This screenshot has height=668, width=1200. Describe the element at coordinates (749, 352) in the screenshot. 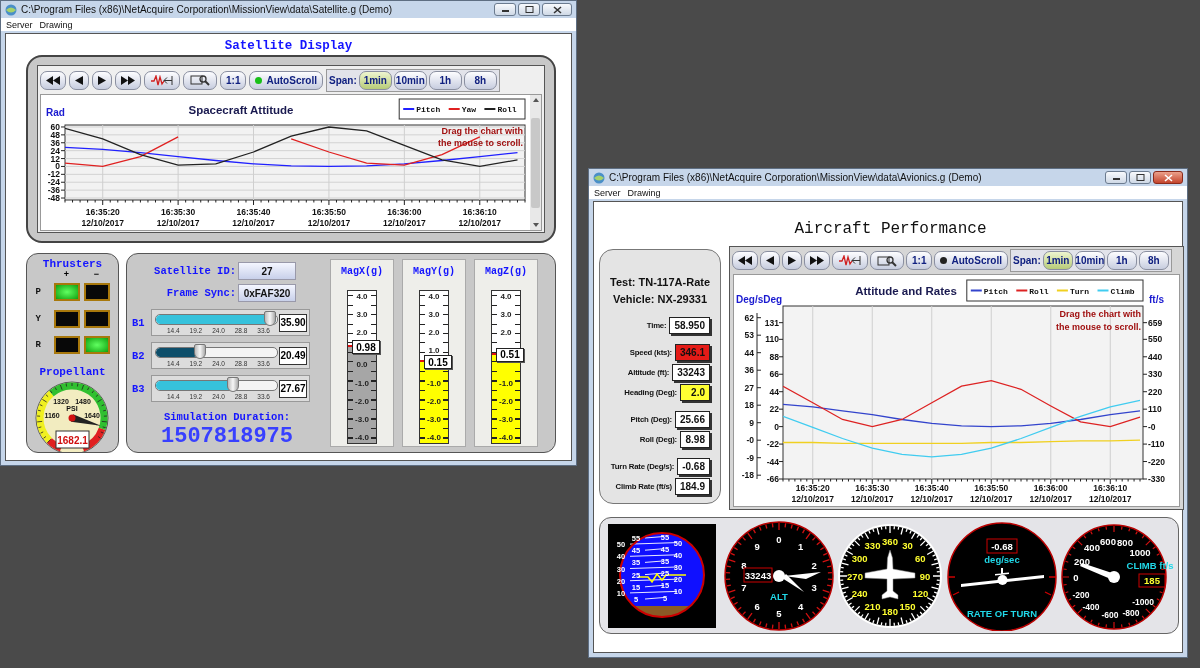

I see `tick-label: 44` at that location.